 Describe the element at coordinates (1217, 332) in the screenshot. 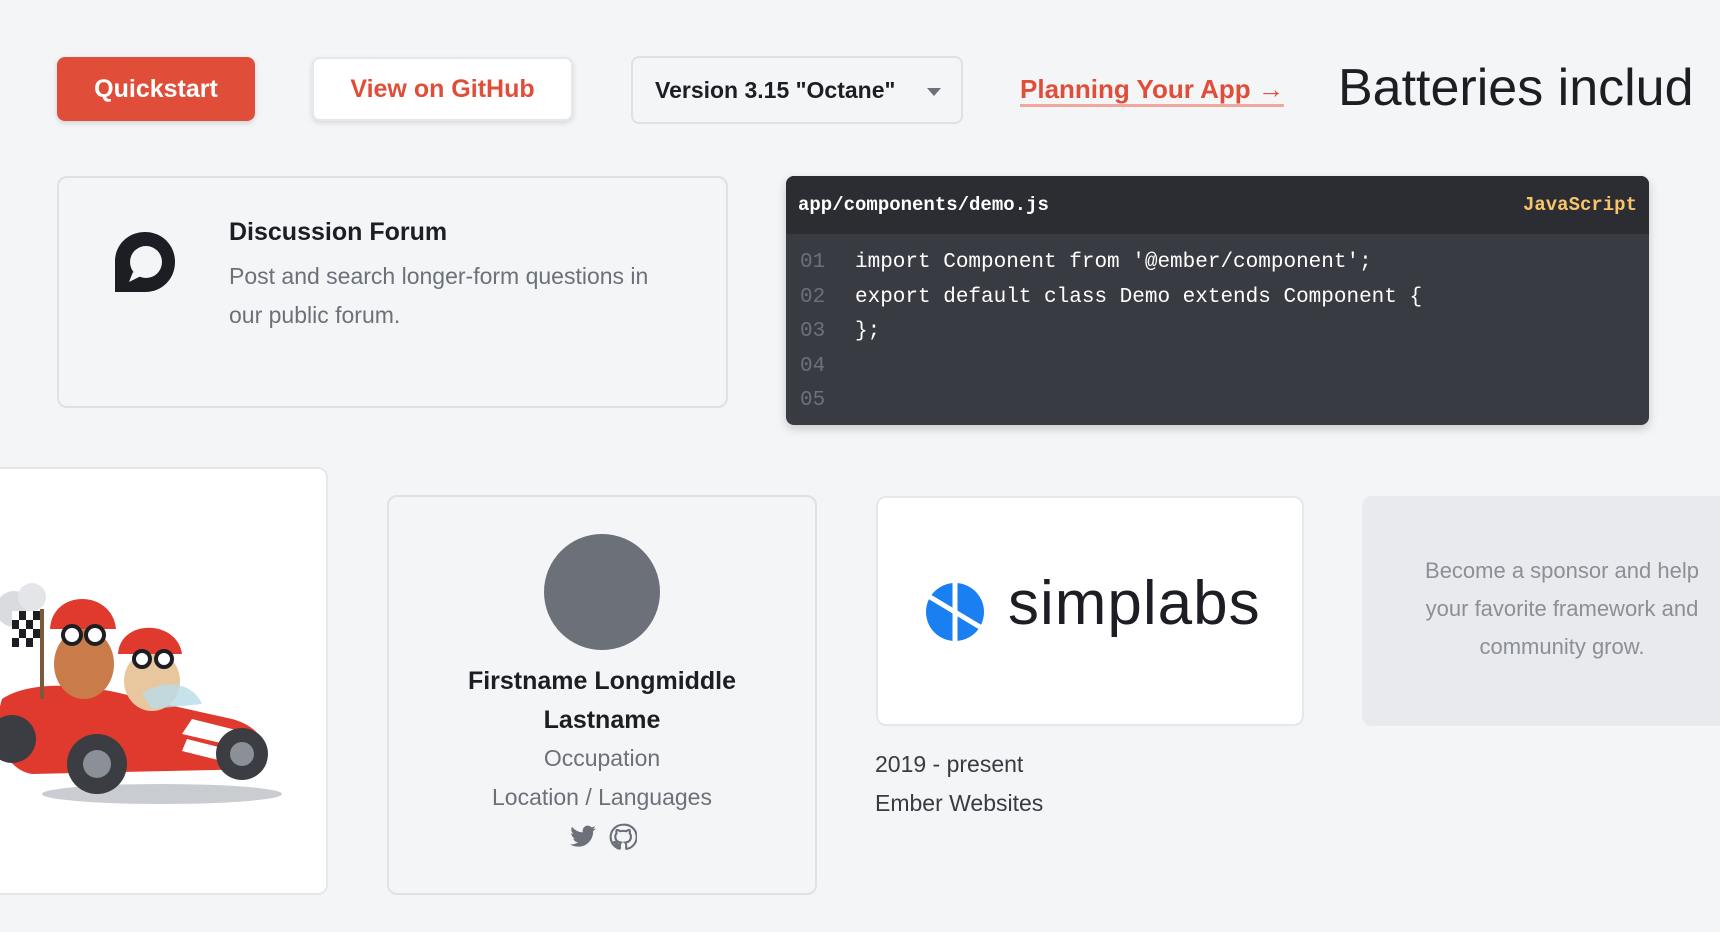

I see `code-line: 03 };` at that location.